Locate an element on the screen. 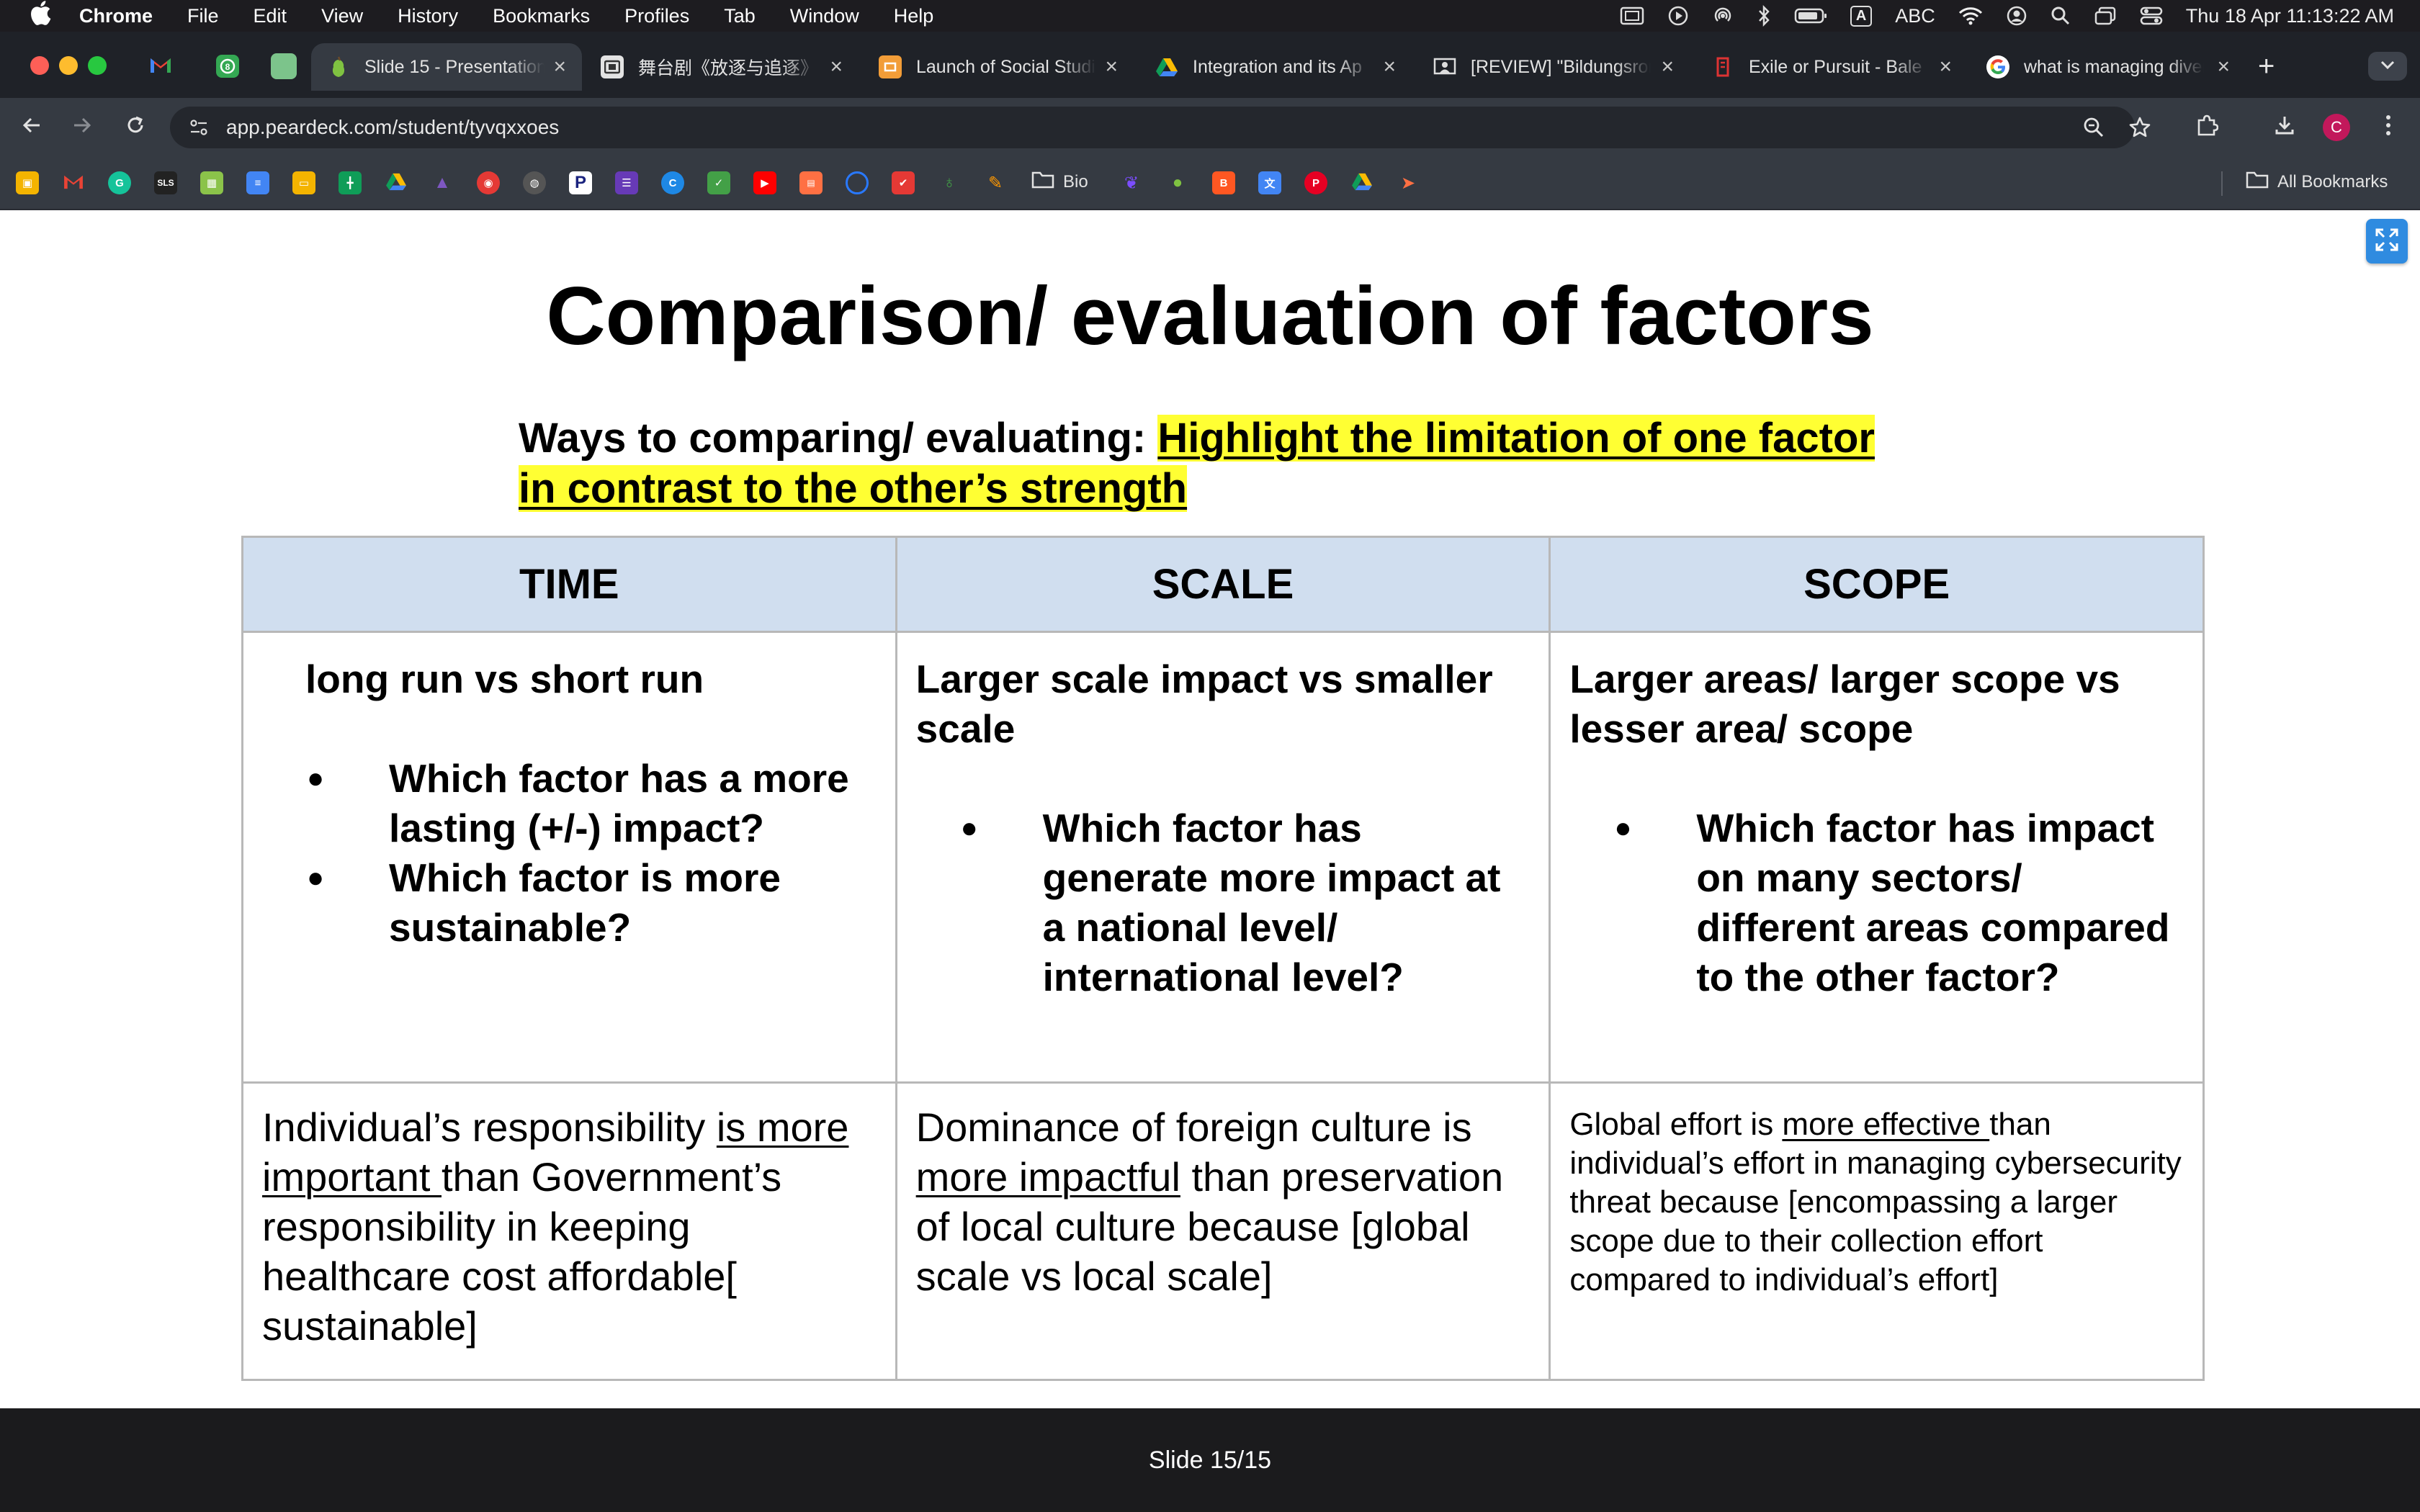  window-minimize-button is located at coordinates (68, 65).